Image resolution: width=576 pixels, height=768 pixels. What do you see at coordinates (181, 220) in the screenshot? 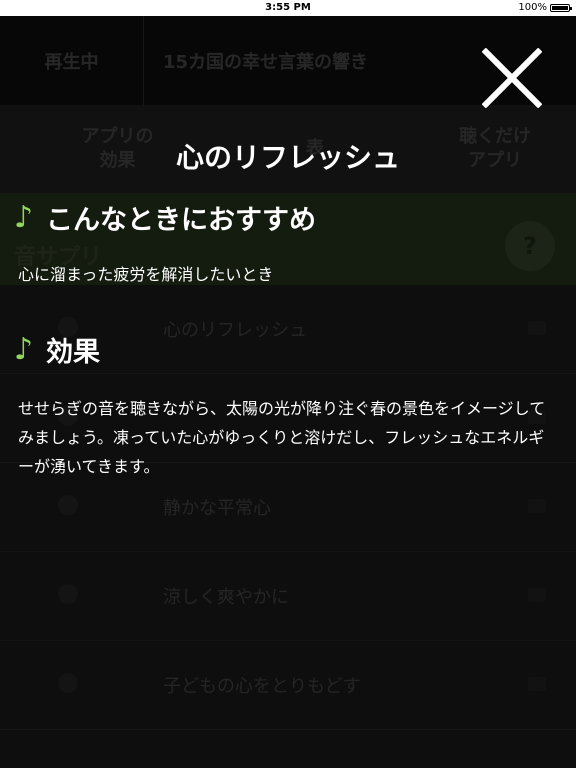
I see `section-heading-label: こんなときにおすすめ` at bounding box center [181, 220].